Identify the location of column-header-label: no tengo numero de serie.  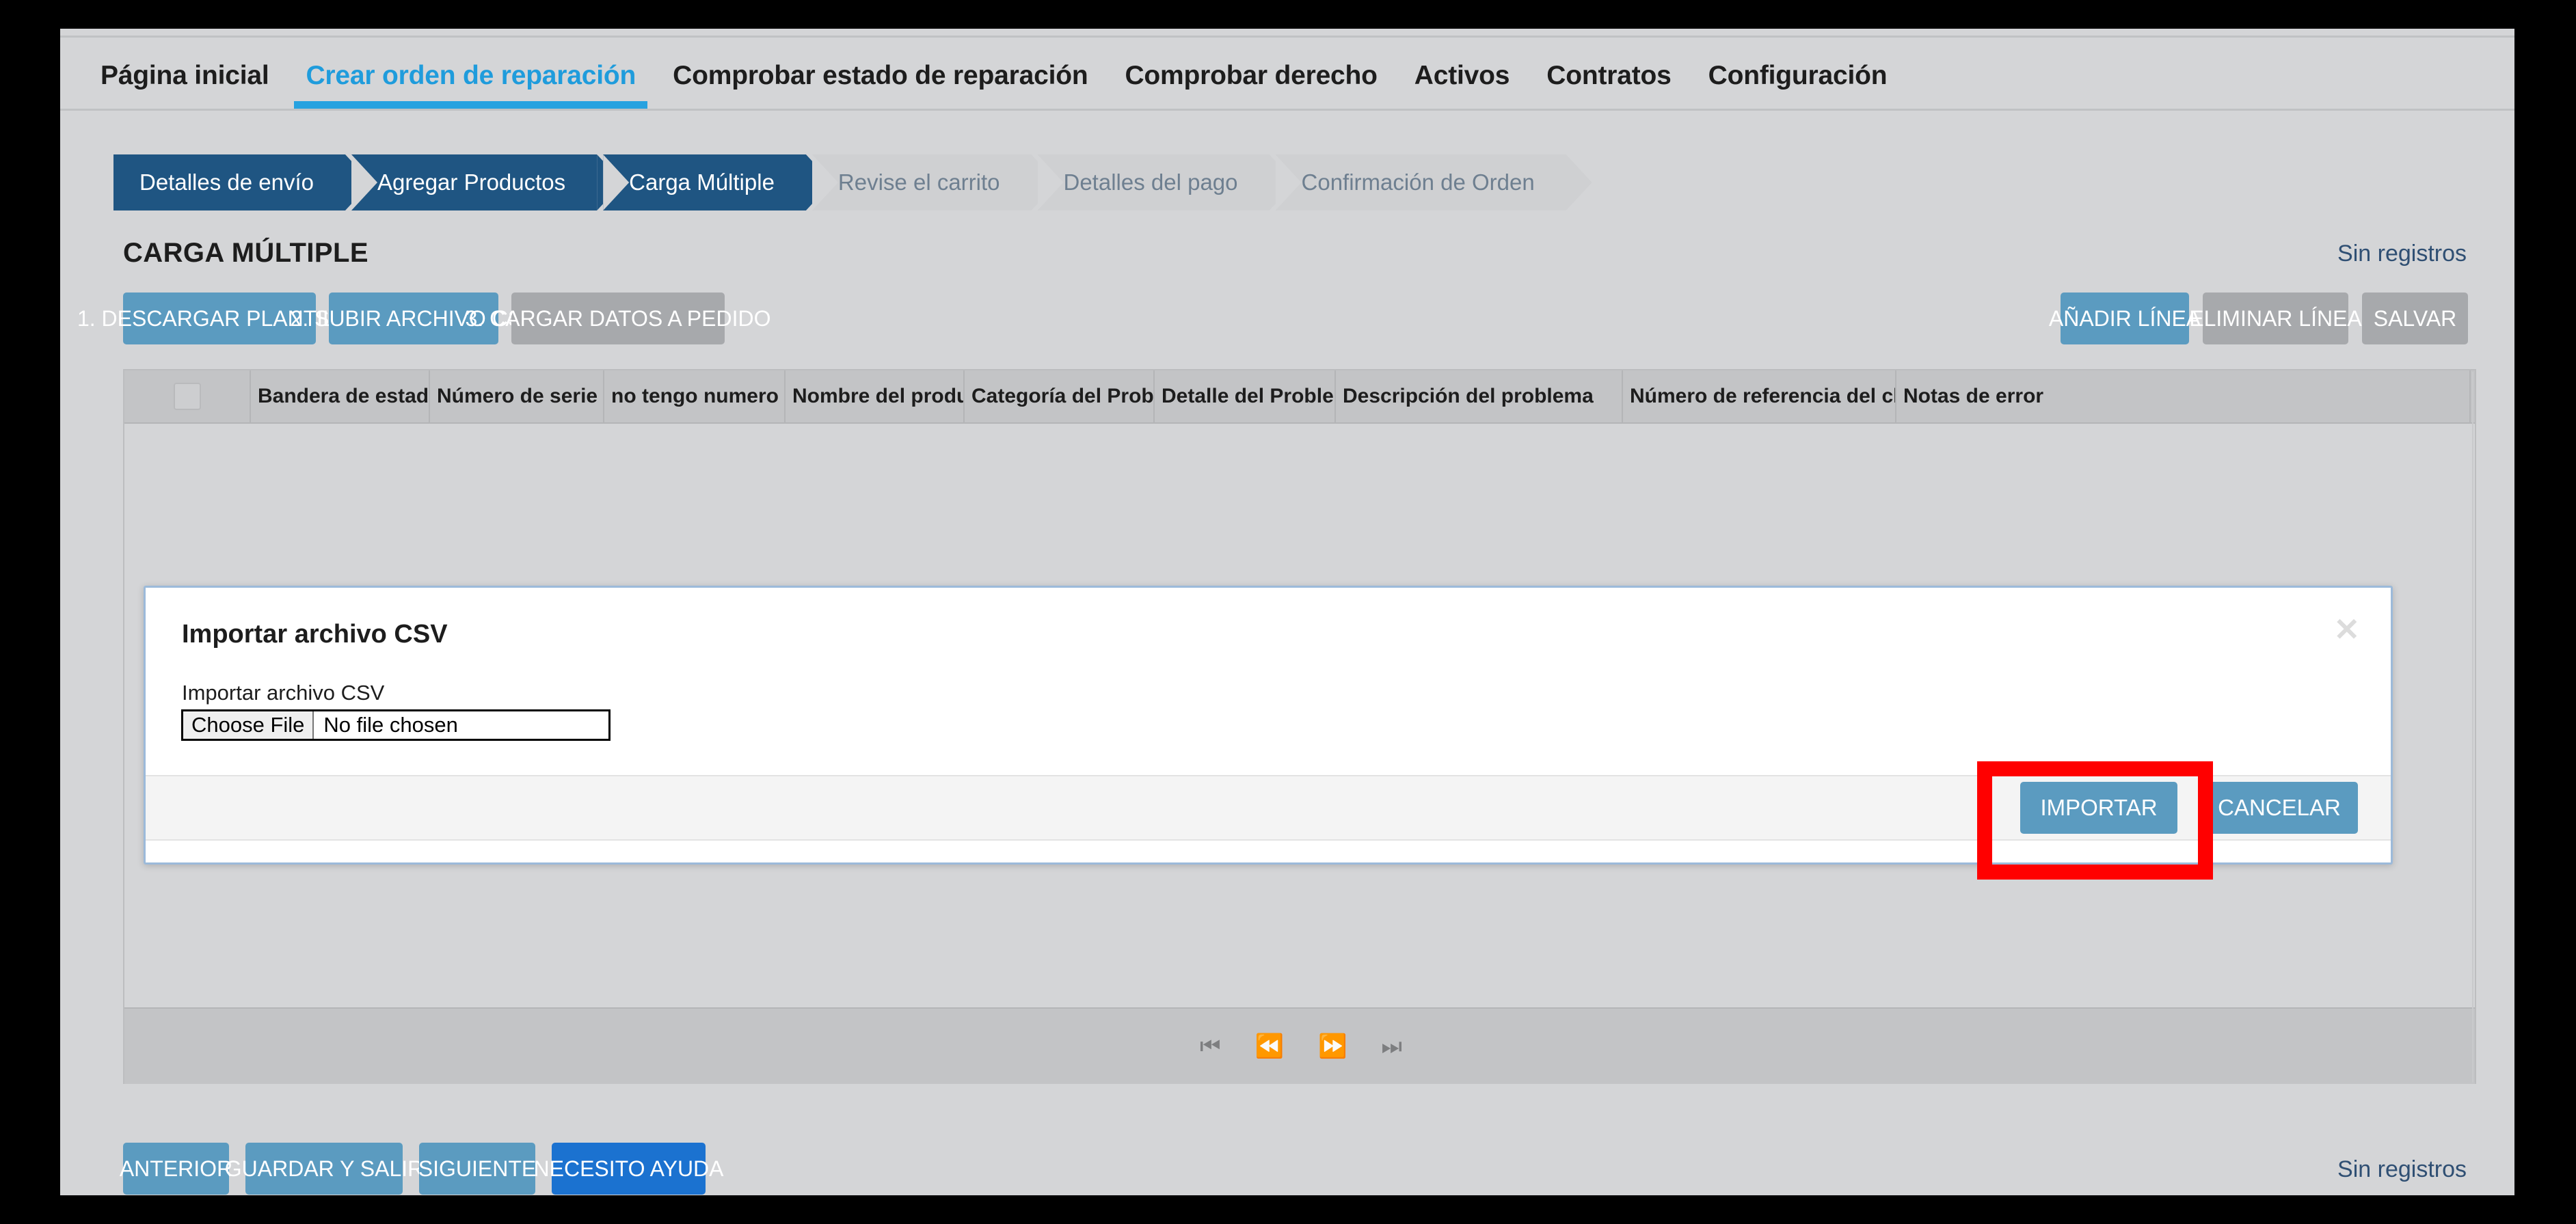
(697, 396).